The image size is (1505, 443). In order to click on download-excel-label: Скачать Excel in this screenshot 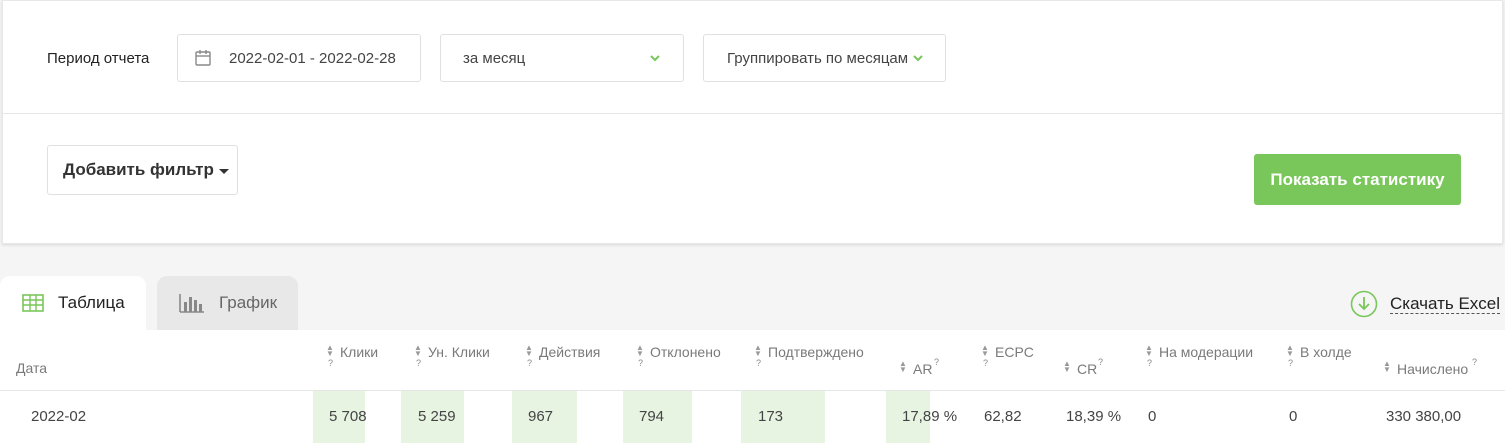, I will do `click(1445, 304)`.